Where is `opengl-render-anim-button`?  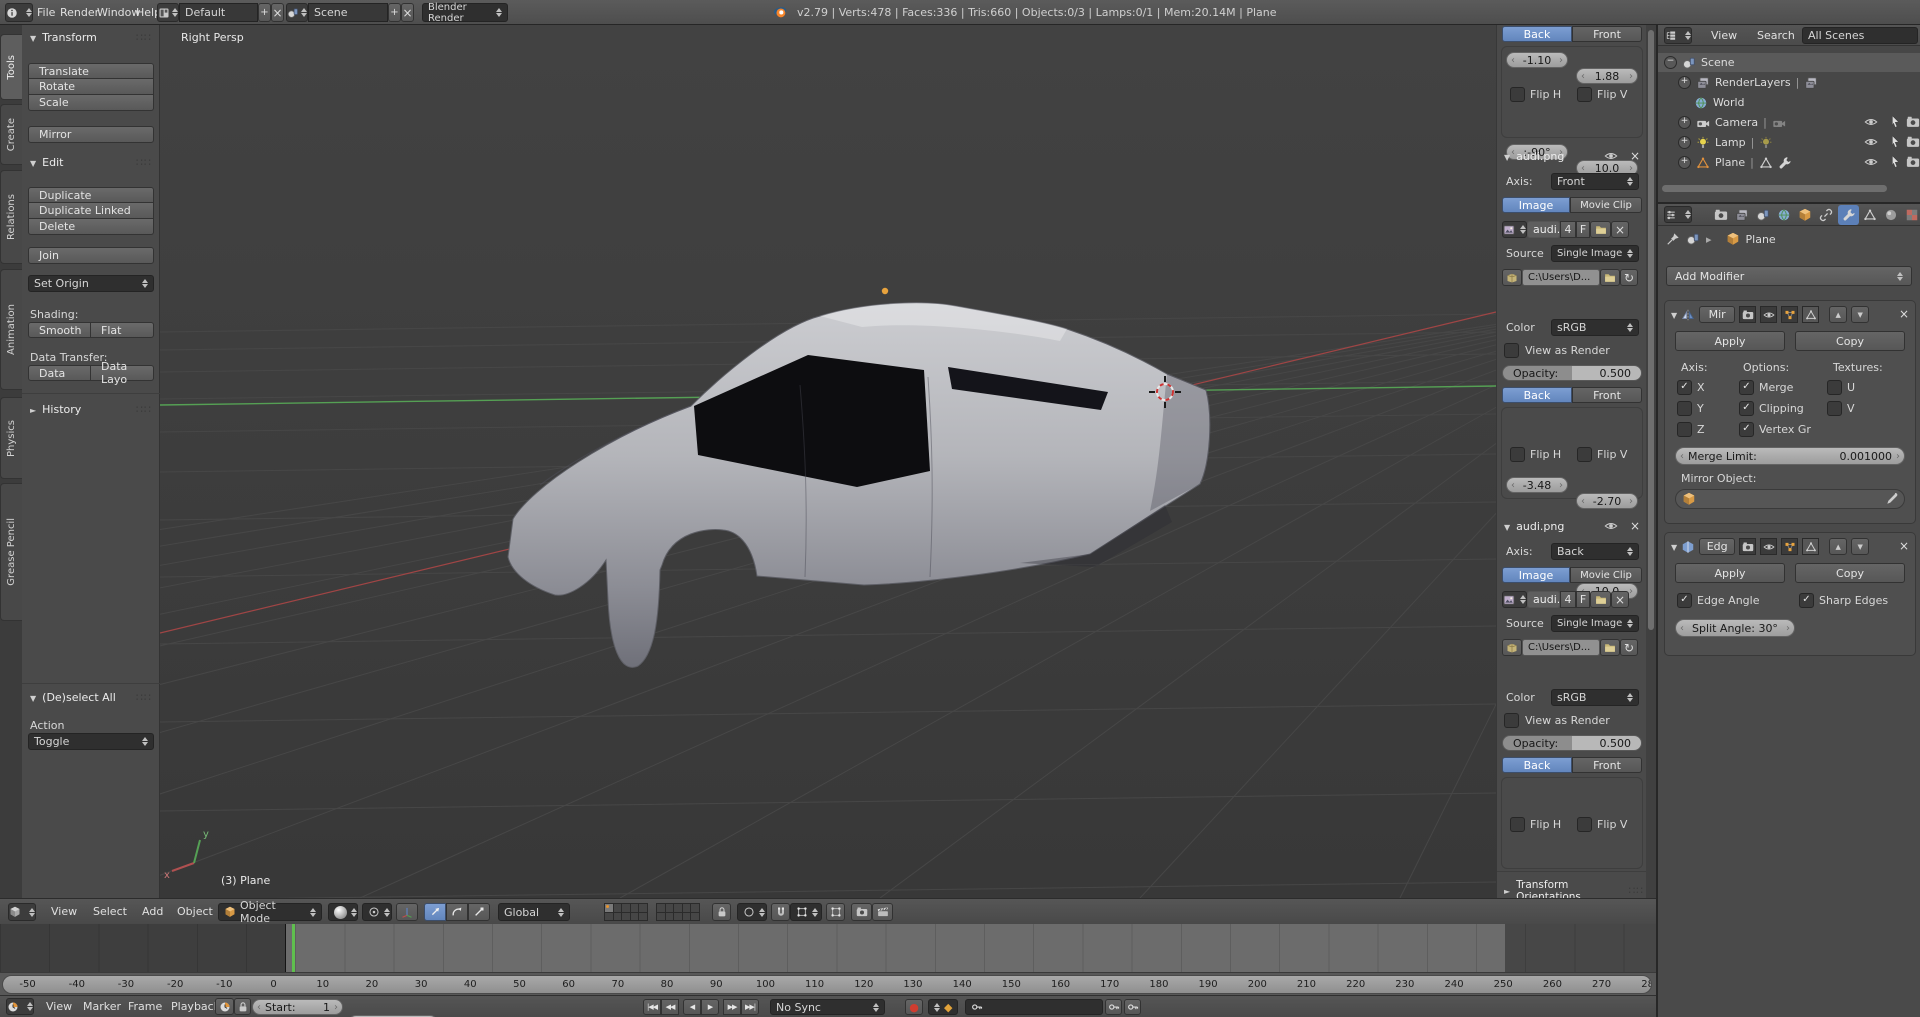 opengl-render-anim-button is located at coordinates (882, 912).